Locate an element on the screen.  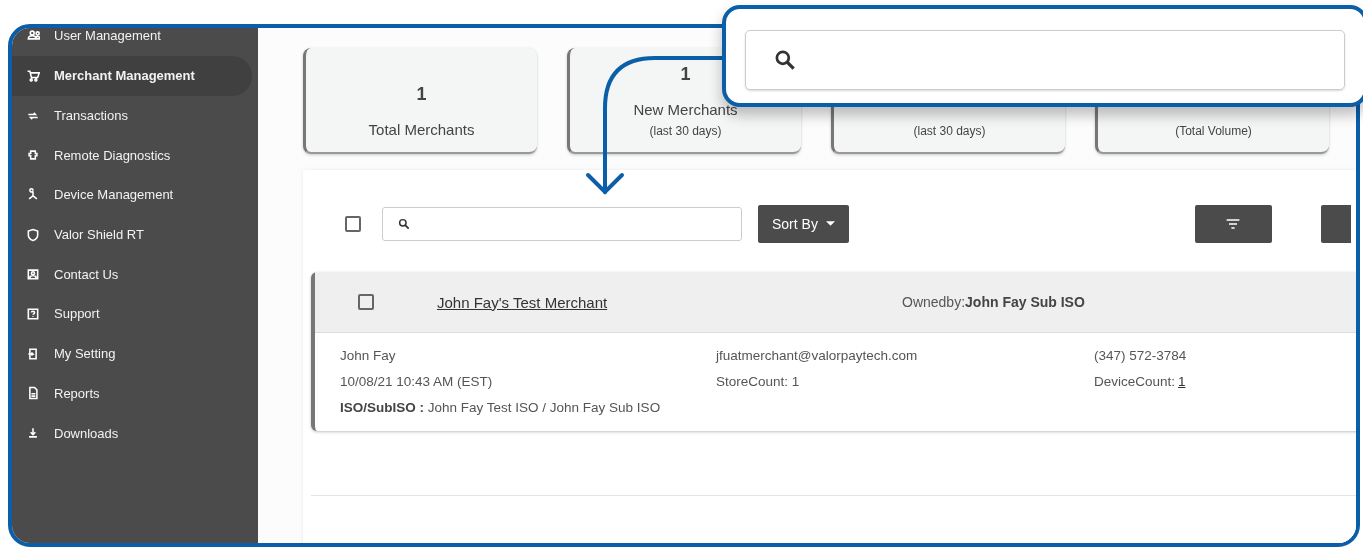
device-count-link: 1 is located at coordinates (1182, 381).